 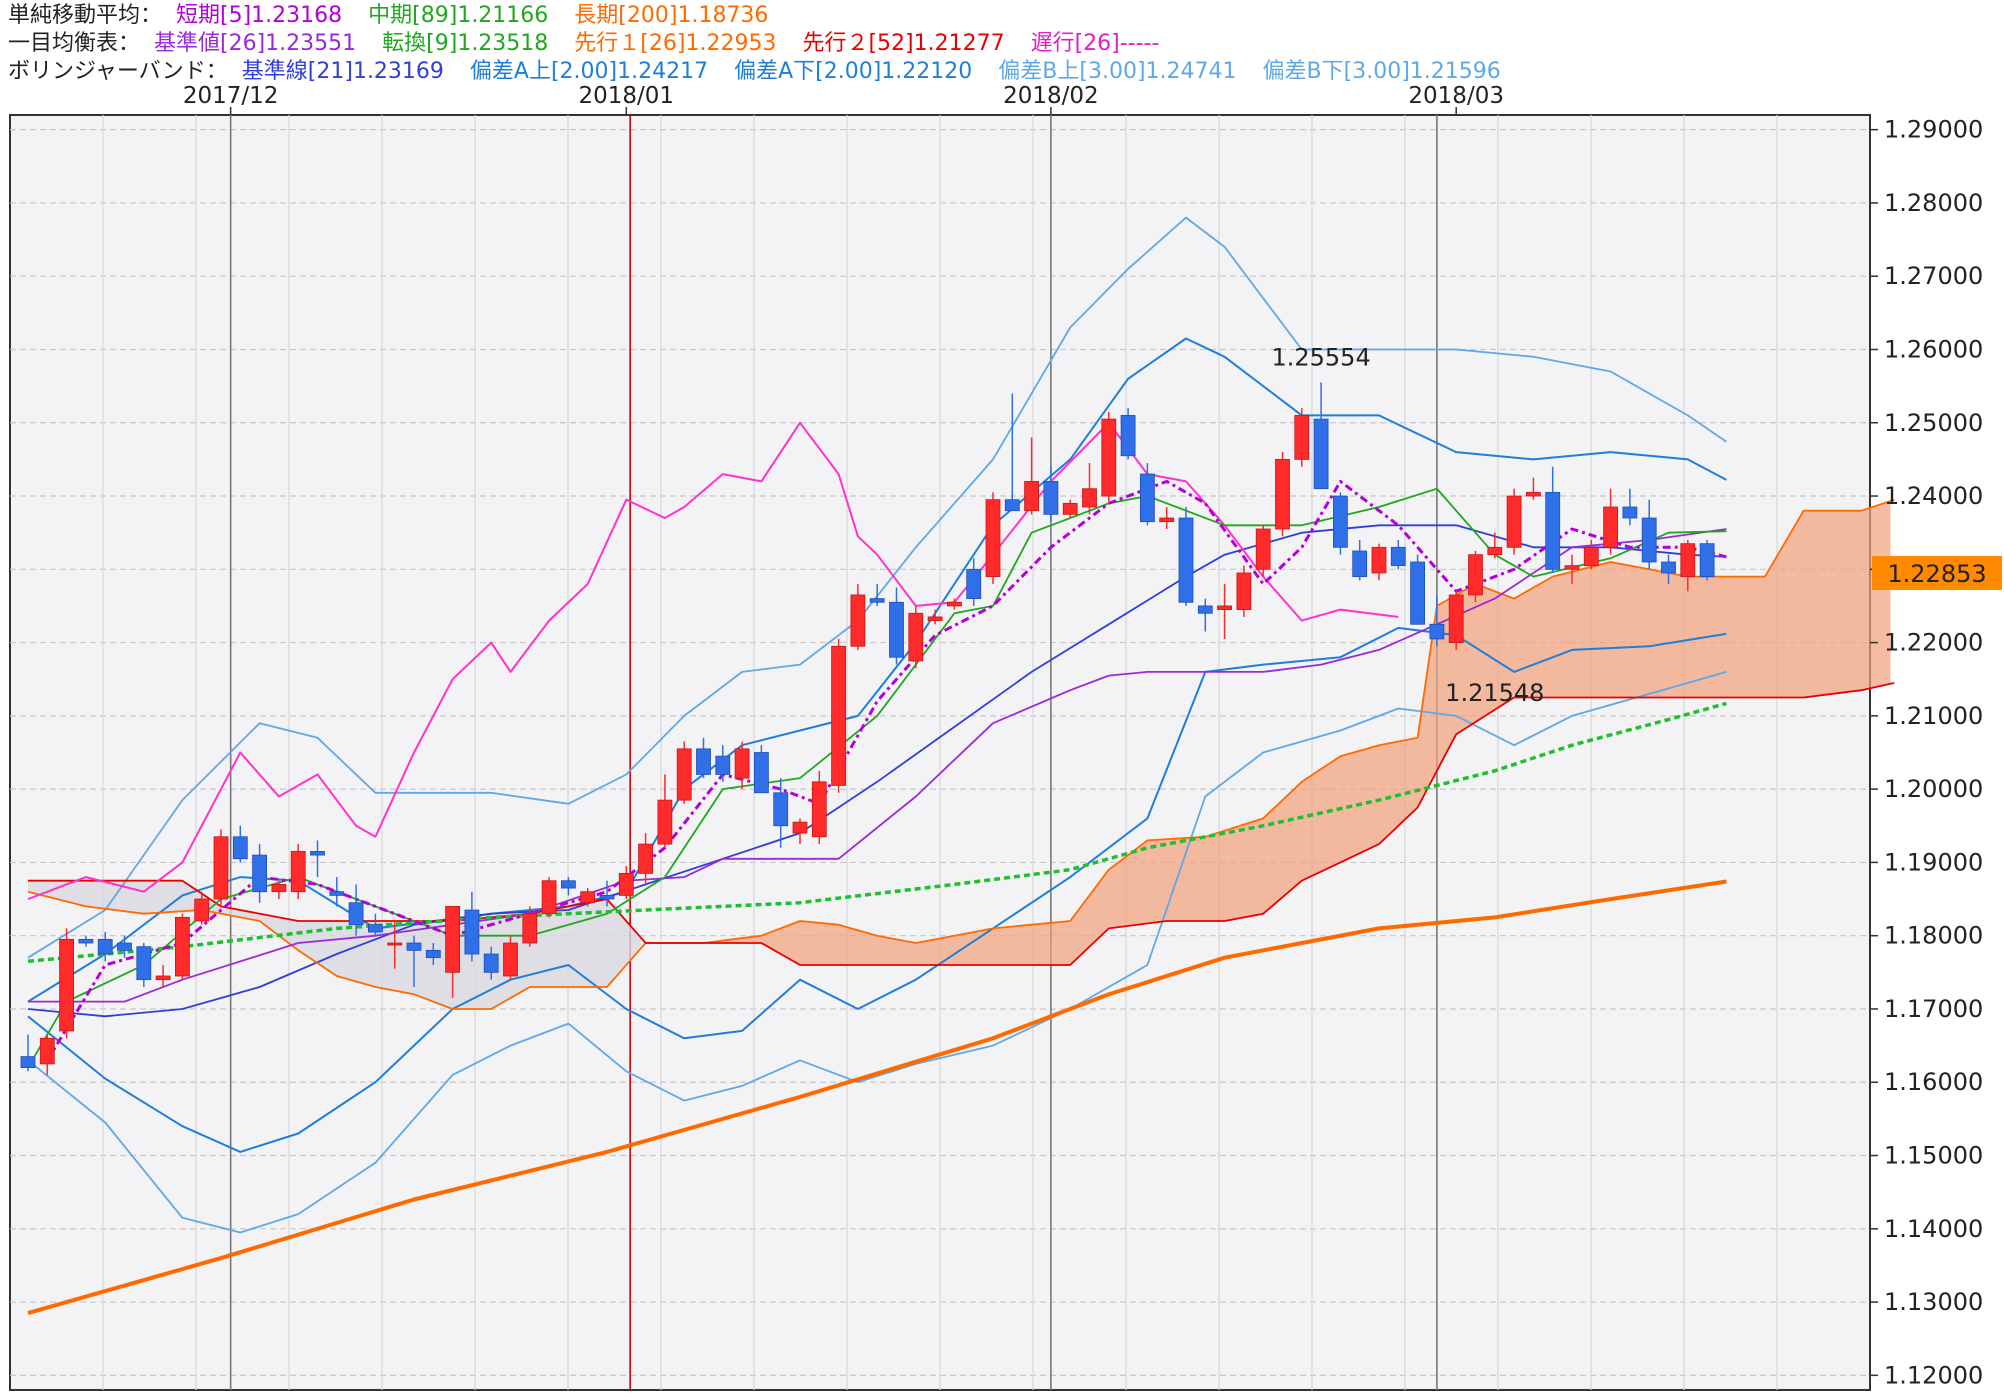 I want to click on month-label: 2017/12, so click(x=231, y=96).